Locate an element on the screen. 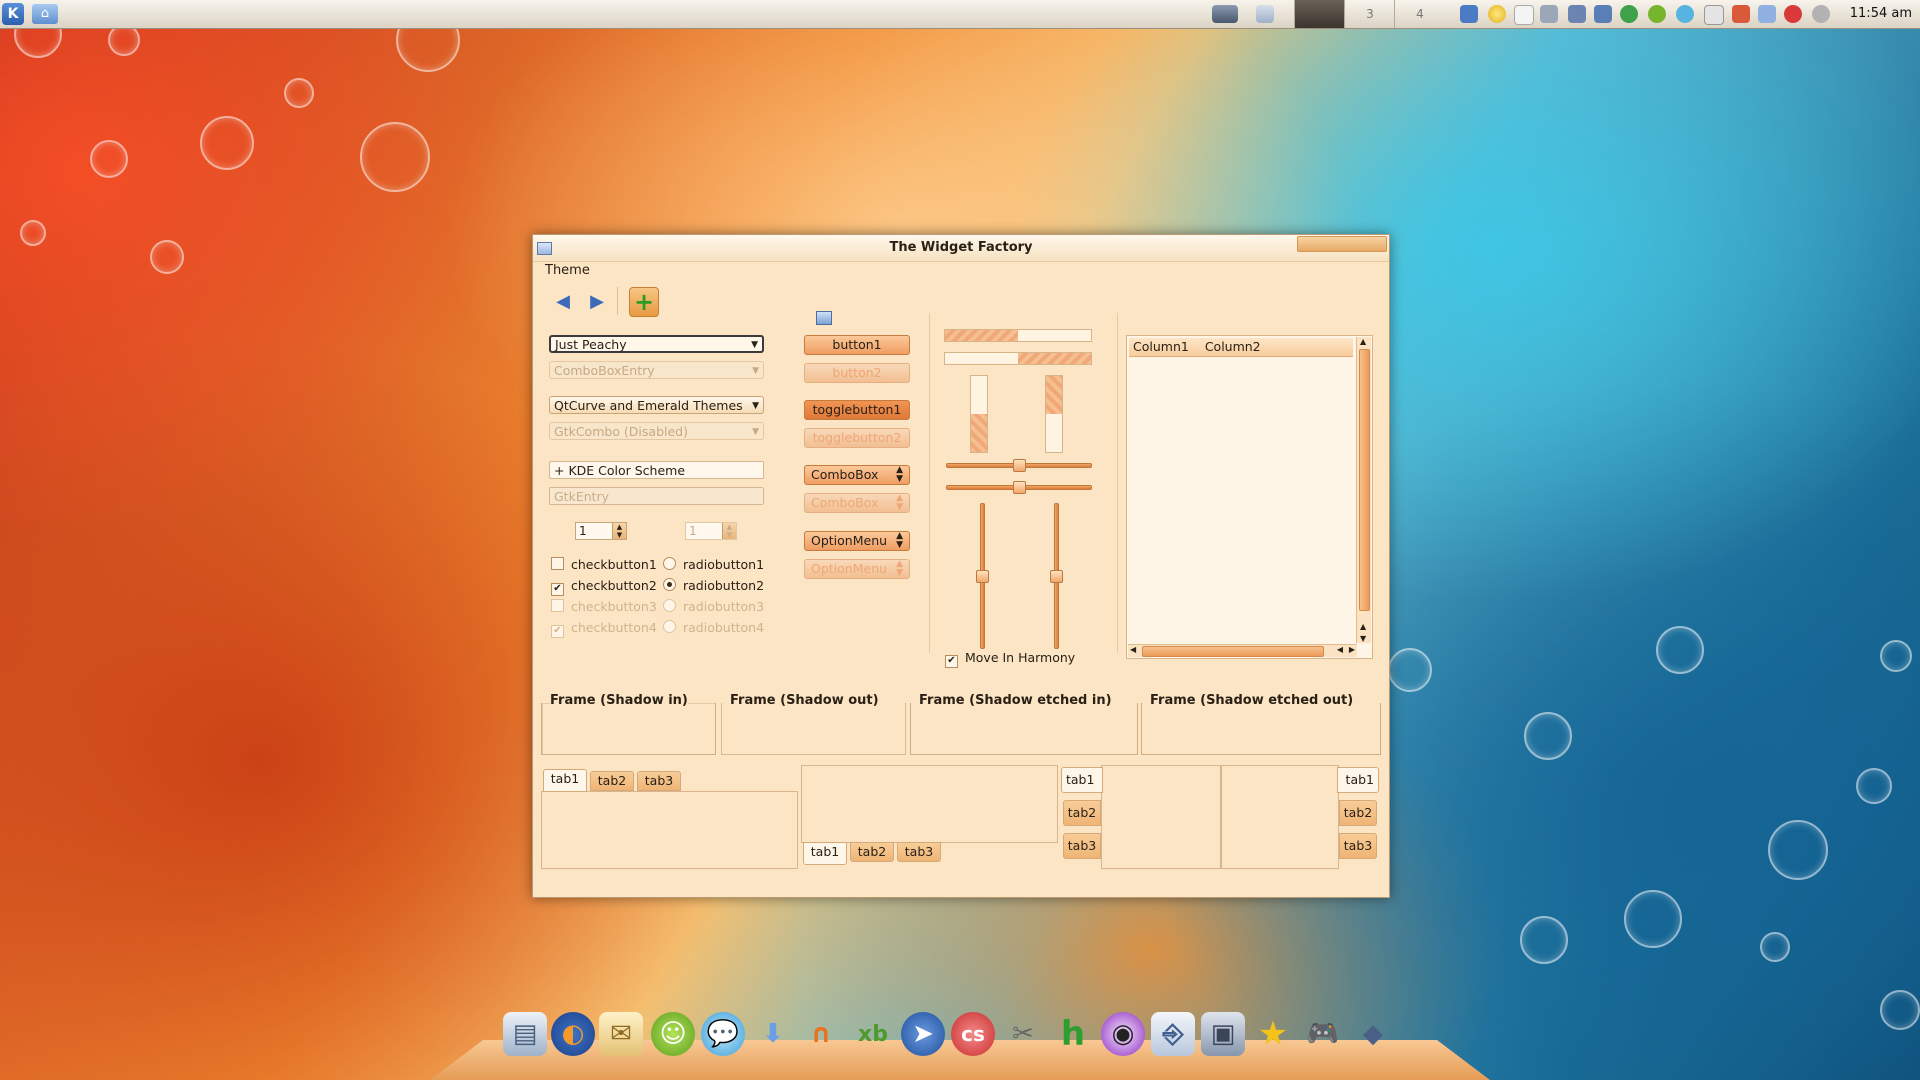 This screenshot has width=1920, height=1080. notebook-bottom-tab3: tab3 is located at coordinates (919, 852).